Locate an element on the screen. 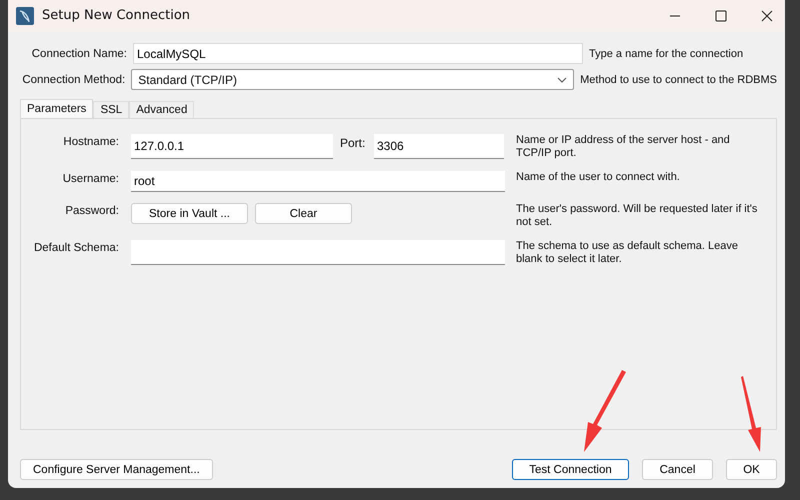 The image size is (800, 500). hostname-field: 127.0.0.1 is located at coordinates (232, 146).